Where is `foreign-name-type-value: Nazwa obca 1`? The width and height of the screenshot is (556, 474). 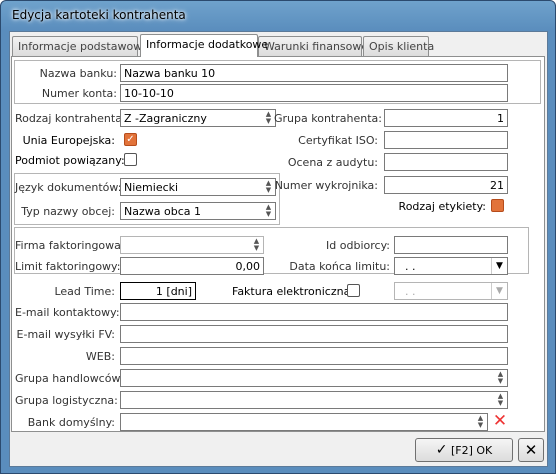
foreign-name-type-value: Nazwa obca 1 is located at coordinates (162, 211).